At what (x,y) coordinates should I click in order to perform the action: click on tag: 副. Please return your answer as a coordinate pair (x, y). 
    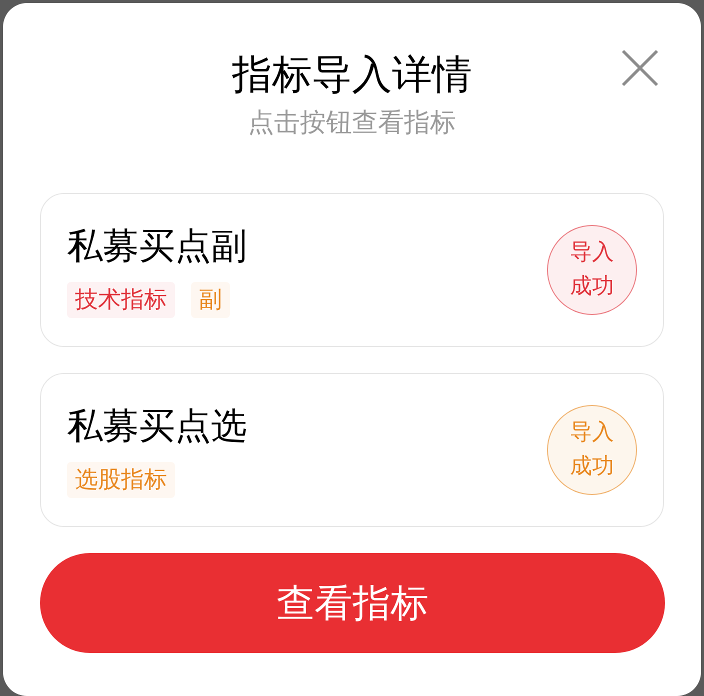
    Looking at the image, I should click on (210, 300).